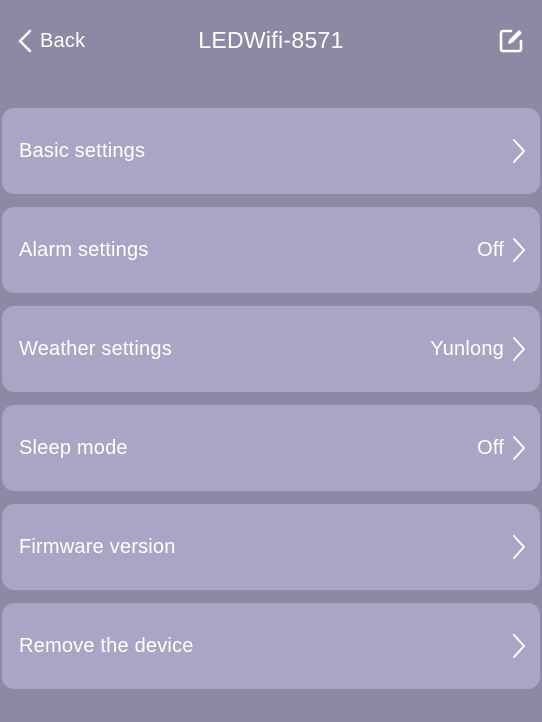  Describe the element at coordinates (82, 150) in the screenshot. I see `row-label: Basic settings` at that location.